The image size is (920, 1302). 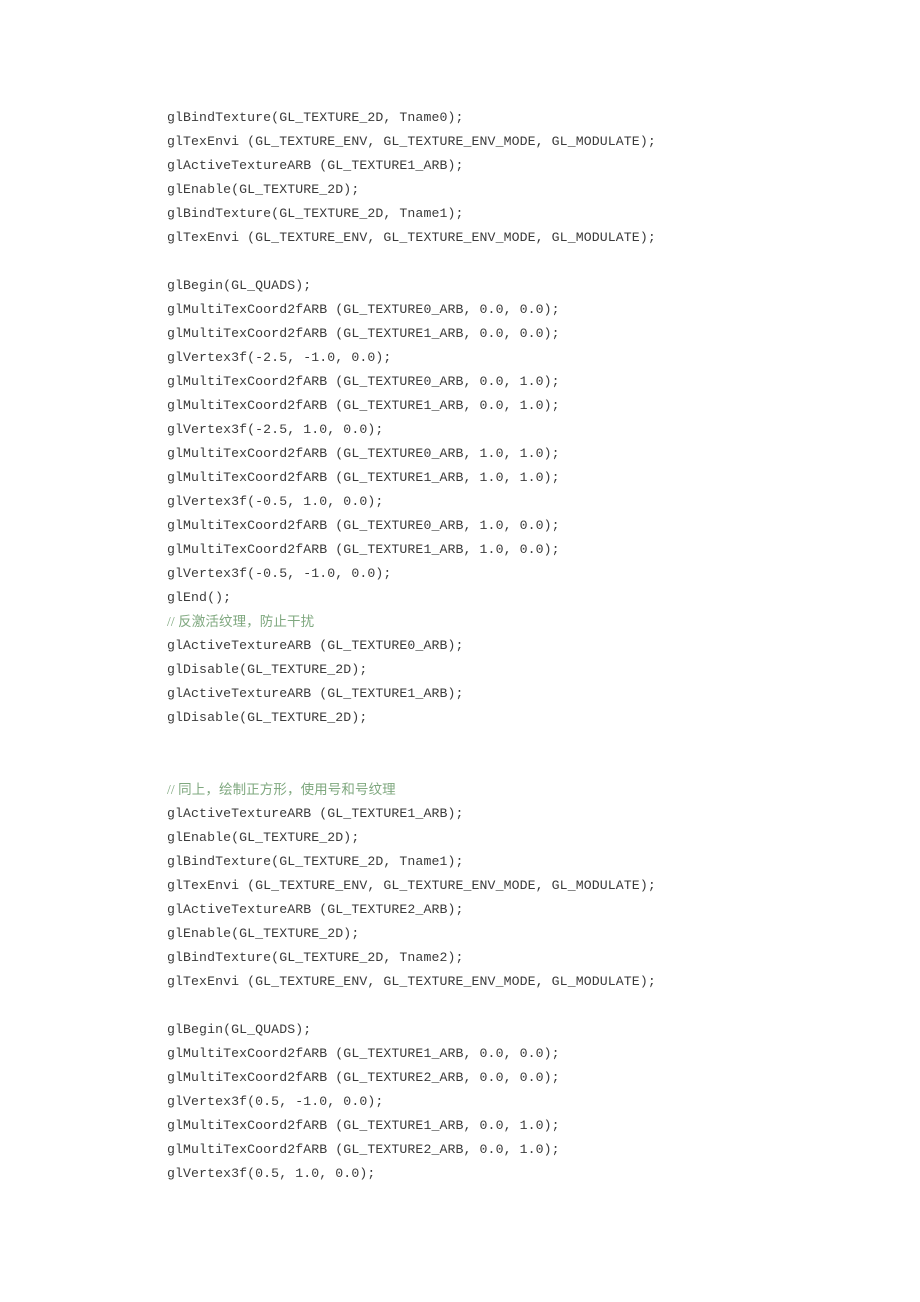 I want to click on code-comment-line: // 反激活纹理，防止干扰, so click(x=241, y=621).